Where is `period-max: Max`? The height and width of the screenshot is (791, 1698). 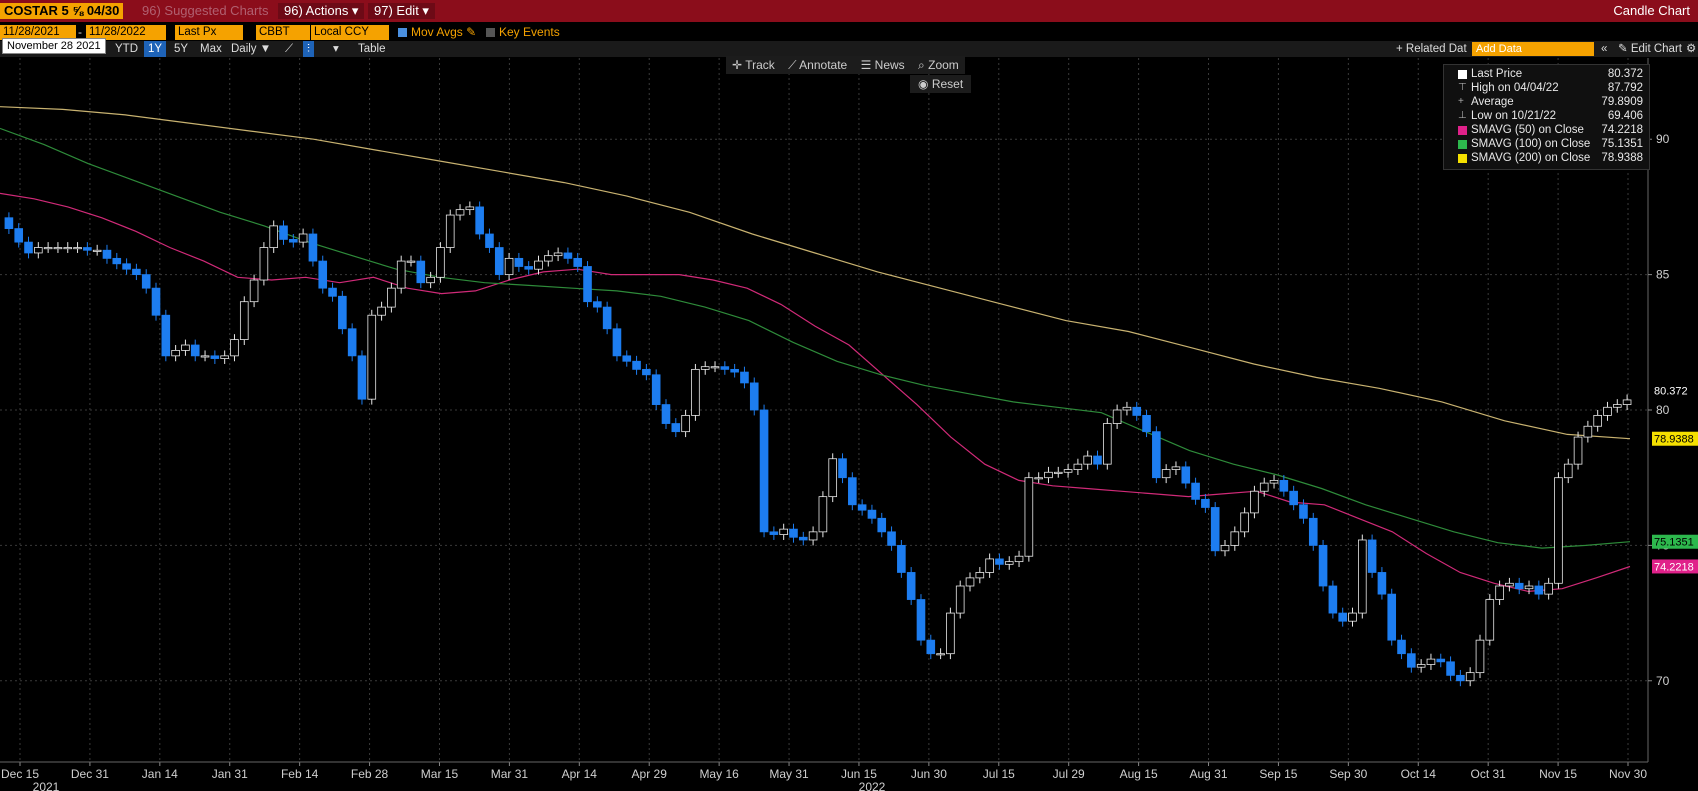 period-max: Max is located at coordinates (211, 49).